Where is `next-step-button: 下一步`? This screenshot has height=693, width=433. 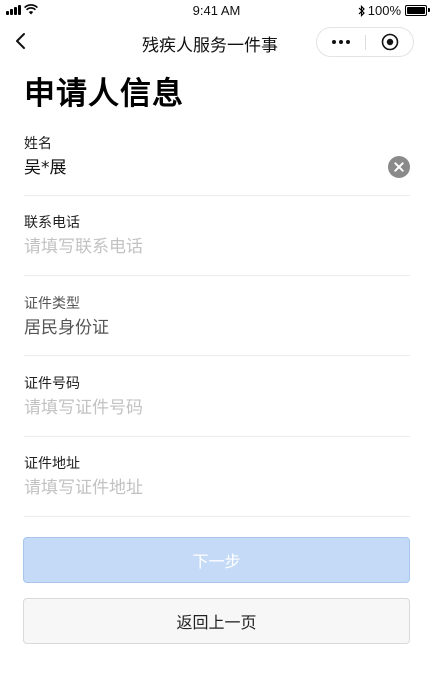 next-step-button: 下一步 is located at coordinates (216, 560).